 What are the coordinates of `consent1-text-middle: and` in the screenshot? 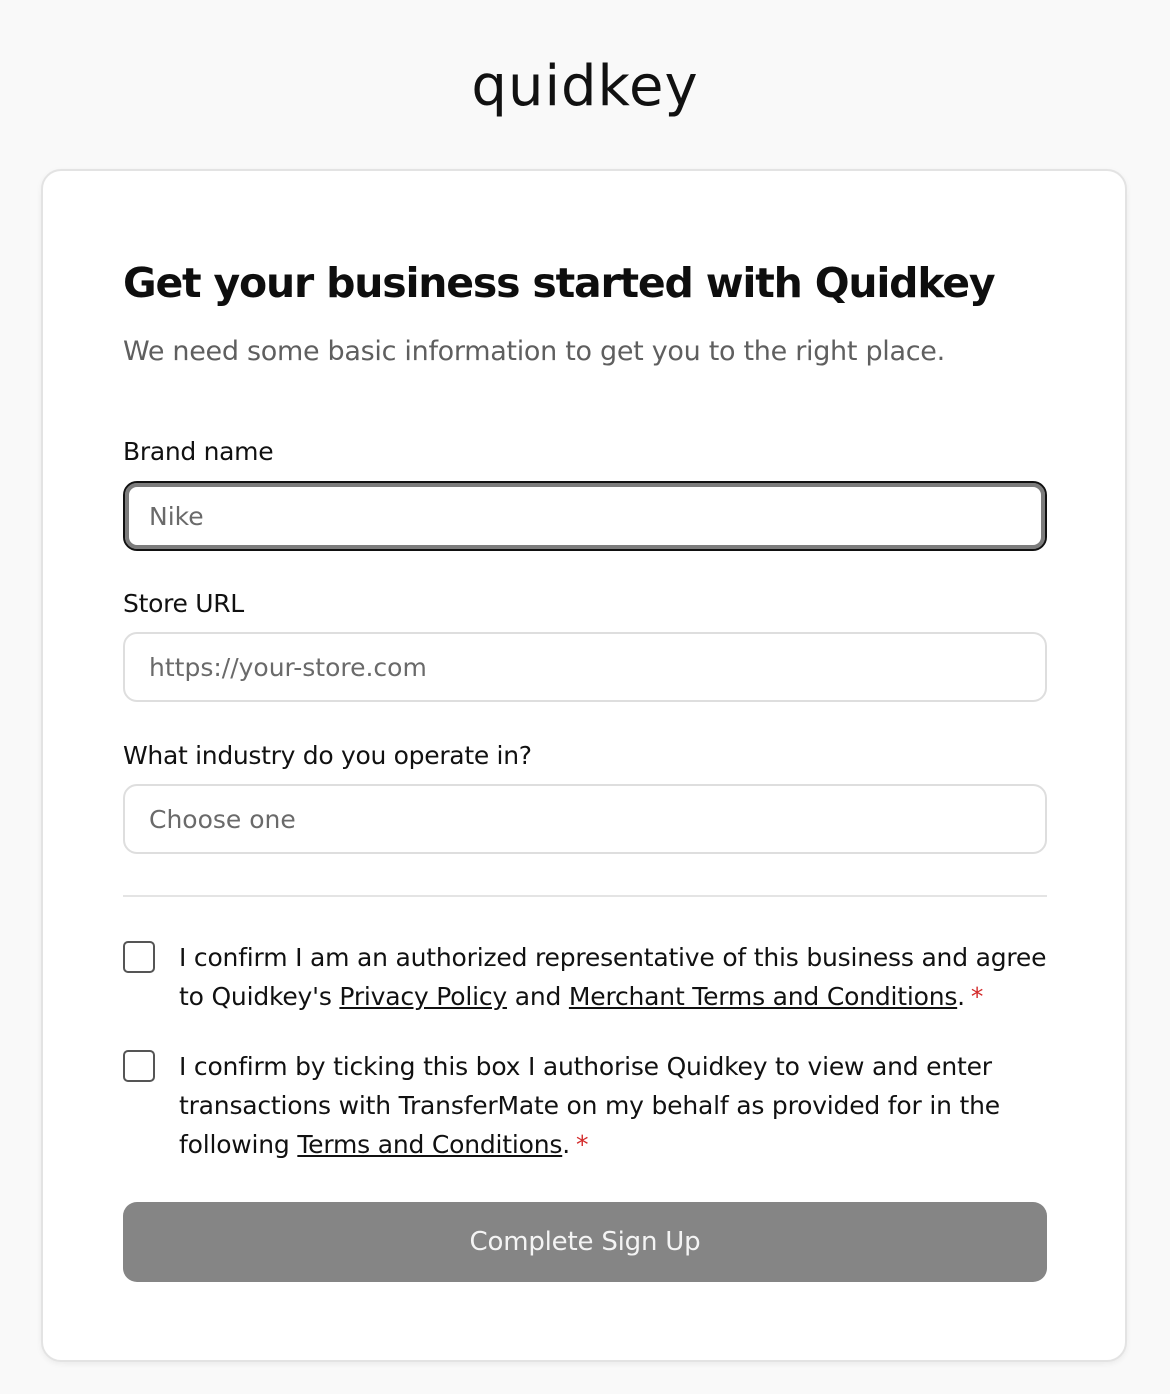 It's located at (537, 996).